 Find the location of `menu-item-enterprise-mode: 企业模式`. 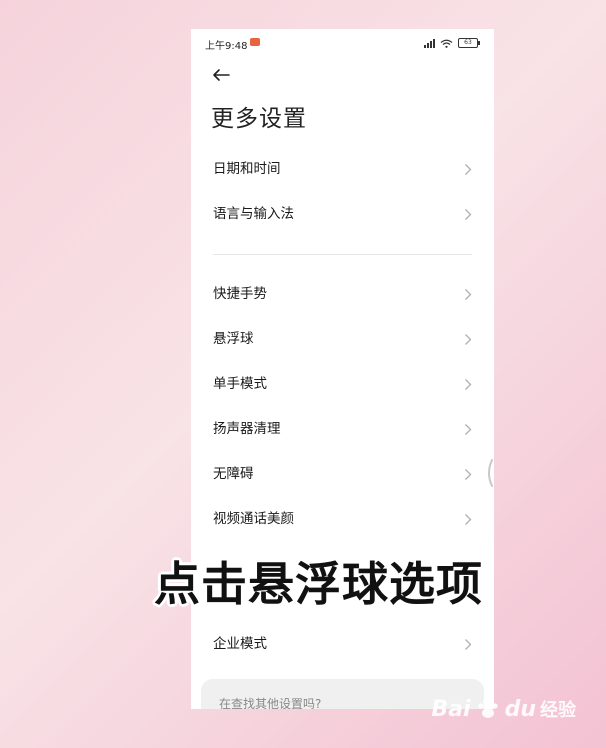

menu-item-enterprise-mode: 企业模式 is located at coordinates (342, 644).